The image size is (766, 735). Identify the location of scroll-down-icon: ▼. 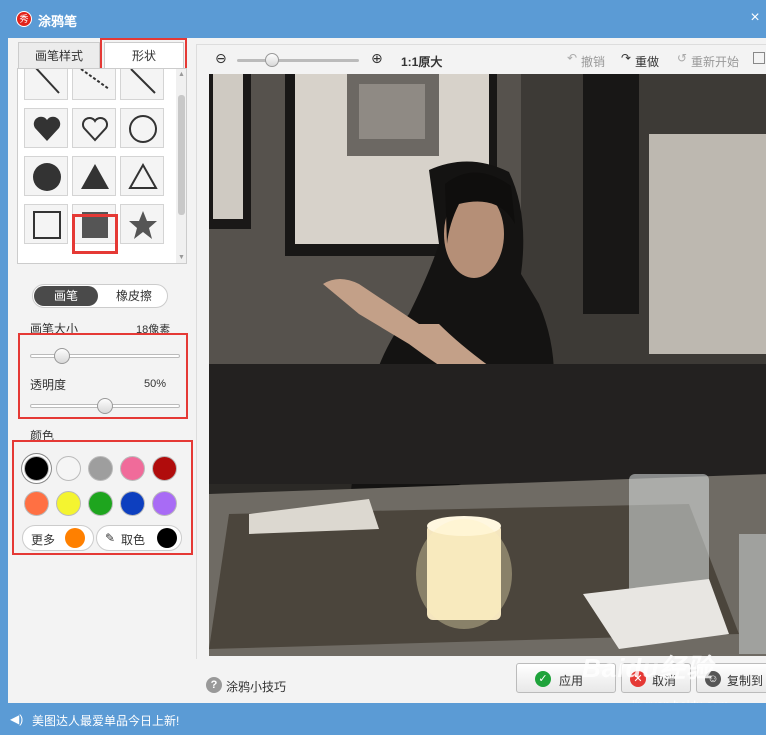
(181, 258).